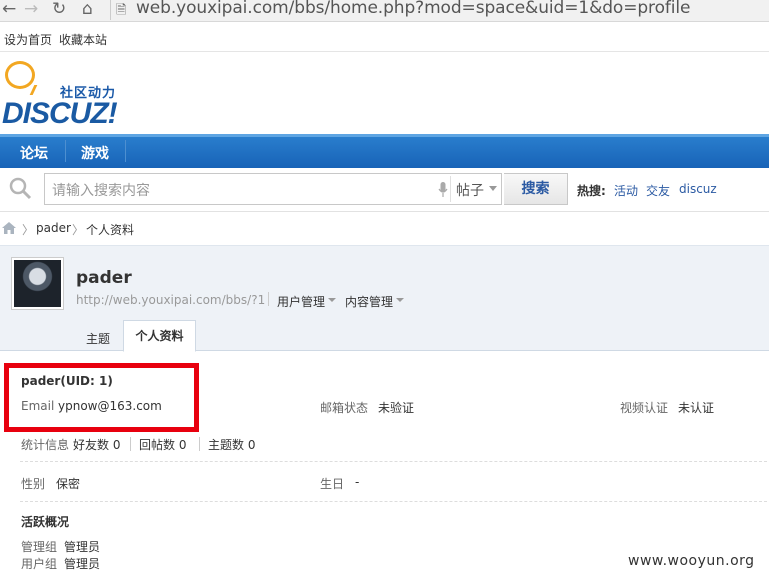 The width and height of the screenshot is (769, 572). What do you see at coordinates (98, 338) in the screenshot?
I see `tab-topics: 主题` at bounding box center [98, 338].